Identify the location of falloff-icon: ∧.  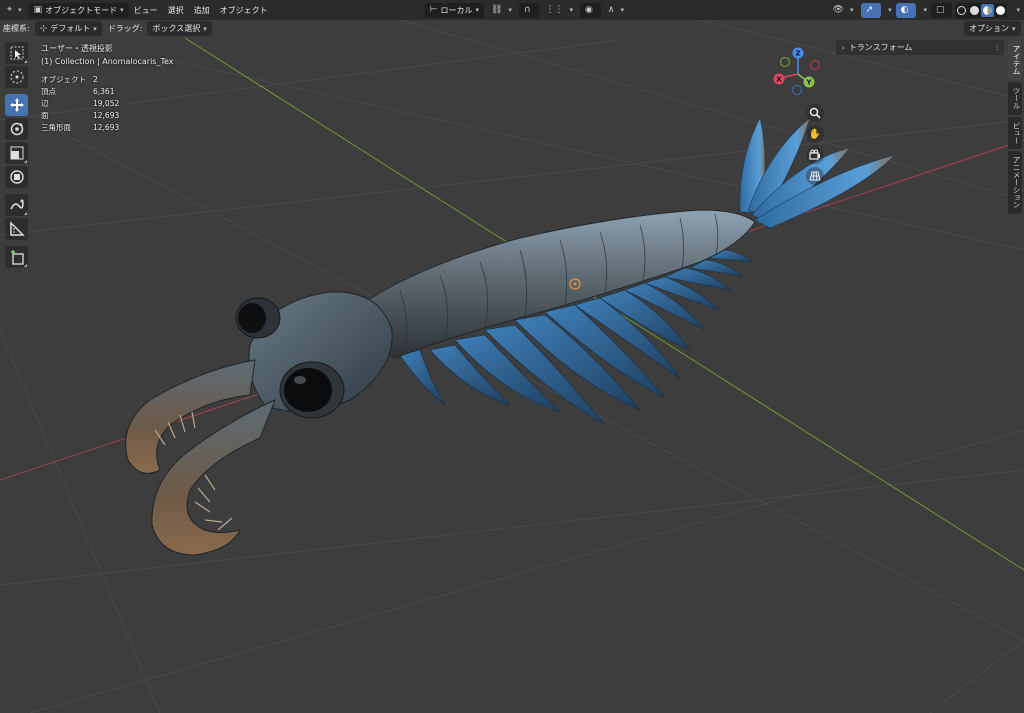
(611, 10).